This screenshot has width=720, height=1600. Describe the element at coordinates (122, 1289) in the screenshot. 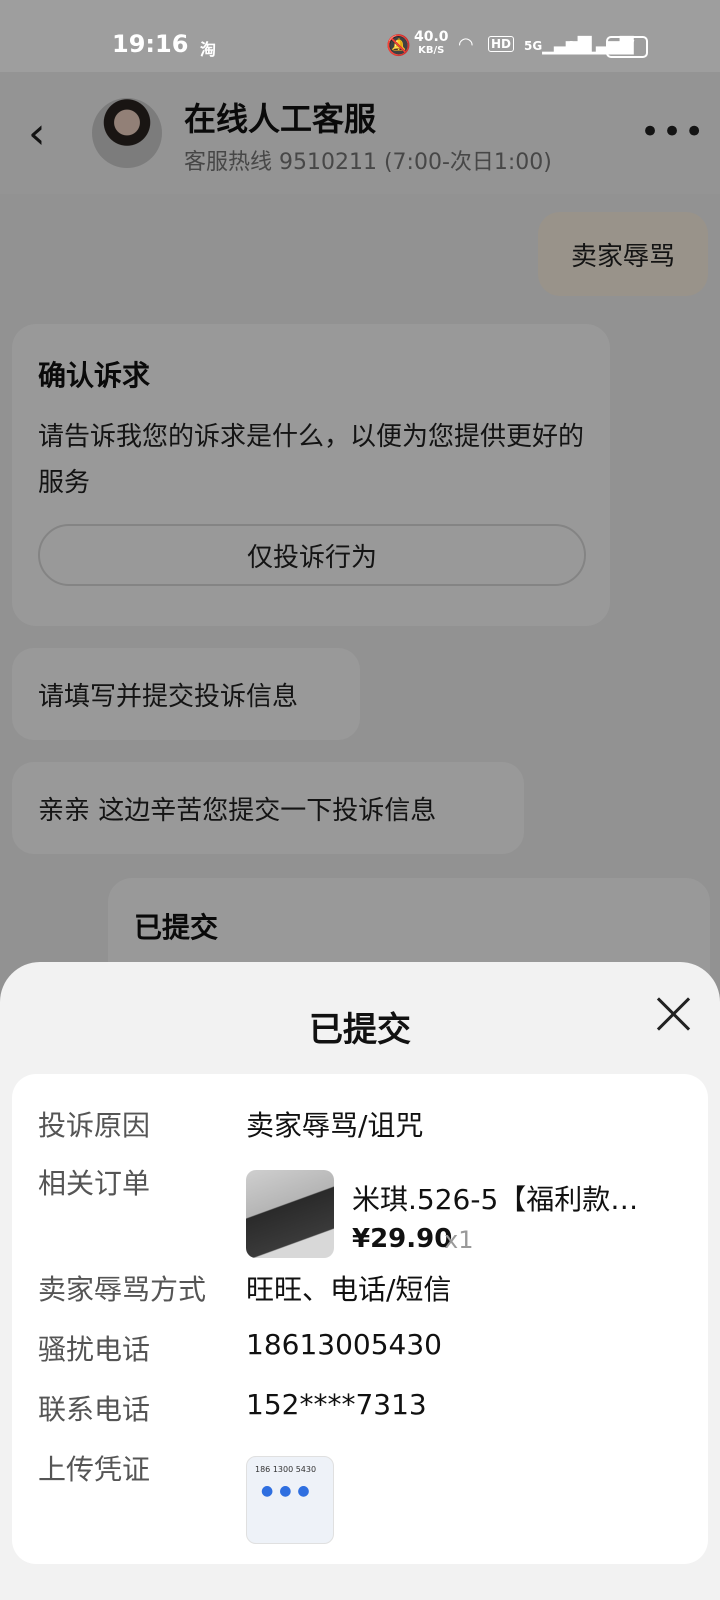

I see `method-label: 卖家辱骂方式` at that location.